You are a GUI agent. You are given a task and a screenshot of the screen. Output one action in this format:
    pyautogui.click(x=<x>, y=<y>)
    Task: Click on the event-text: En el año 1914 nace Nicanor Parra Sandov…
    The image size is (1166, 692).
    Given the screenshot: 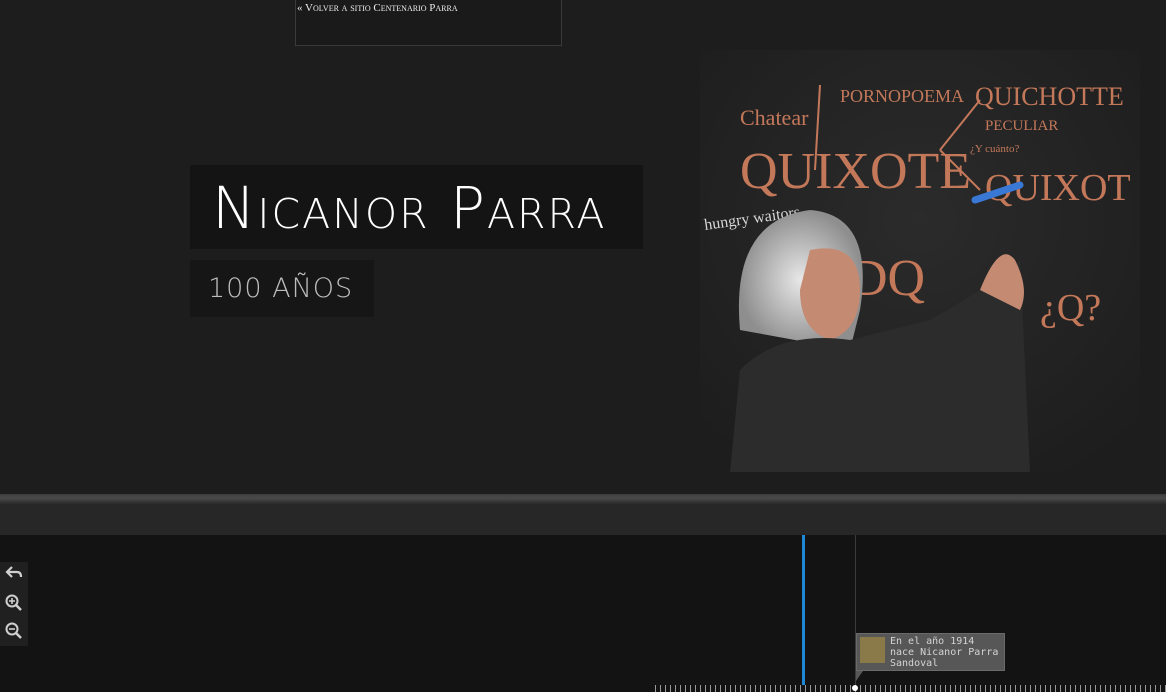 What is the action you would take?
    pyautogui.click(x=944, y=652)
    